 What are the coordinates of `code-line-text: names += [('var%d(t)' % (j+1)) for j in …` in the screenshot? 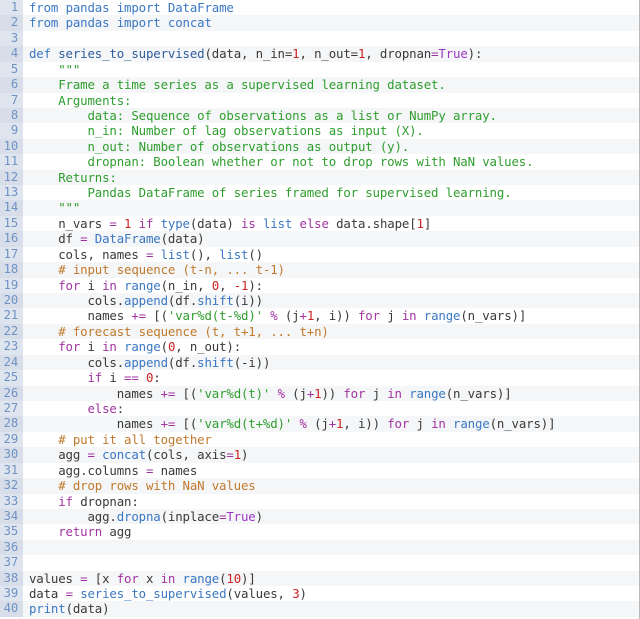 It's located at (331, 393).